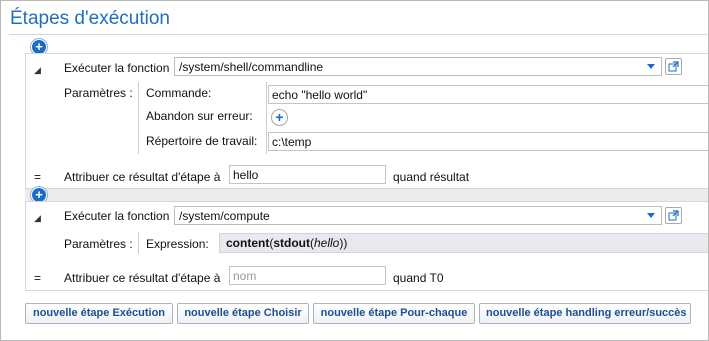  Describe the element at coordinates (585, 313) in the screenshot. I see `new-error-handling-step-button: nouvelle étape handling erreur/succès` at that location.